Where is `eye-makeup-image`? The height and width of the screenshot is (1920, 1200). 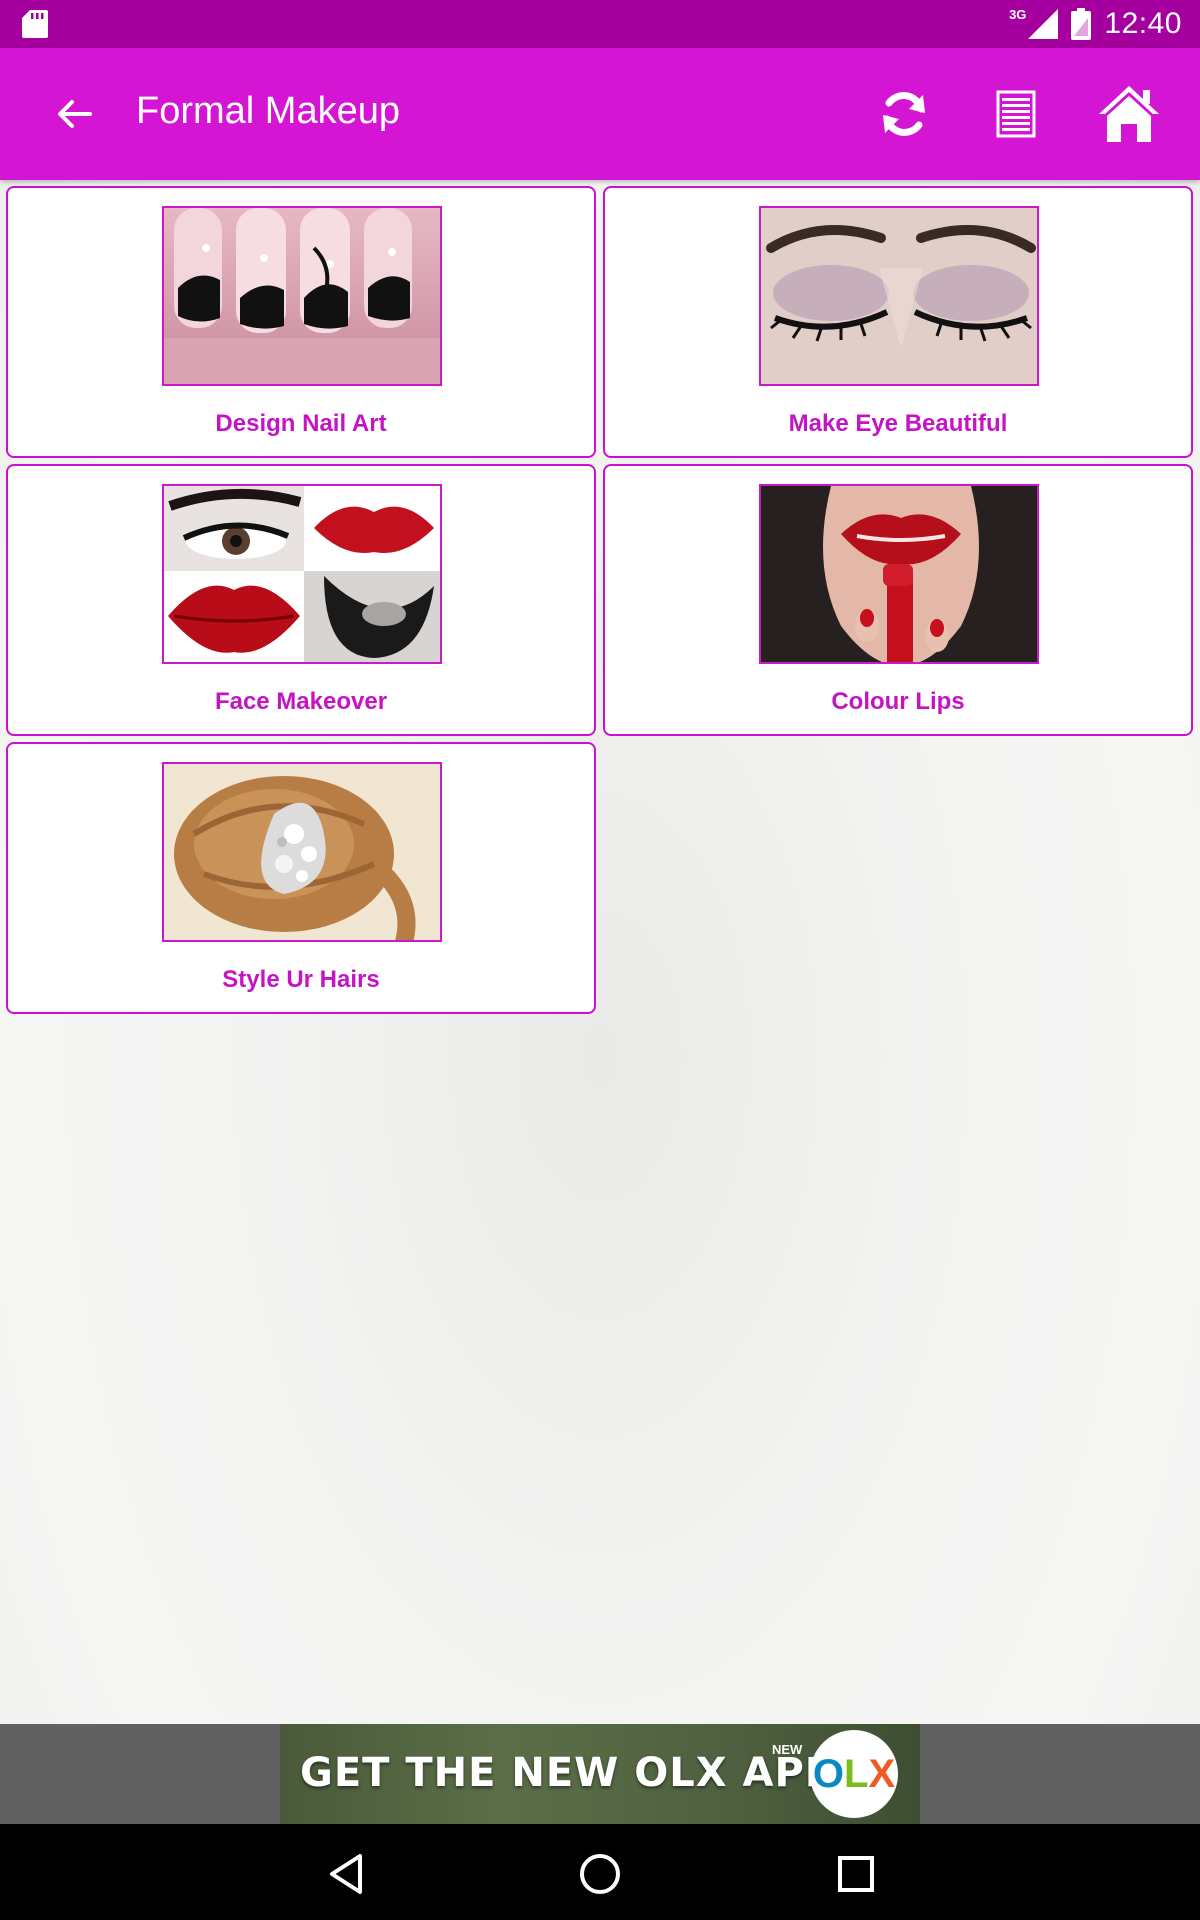 eye-makeup-image is located at coordinates (899, 296).